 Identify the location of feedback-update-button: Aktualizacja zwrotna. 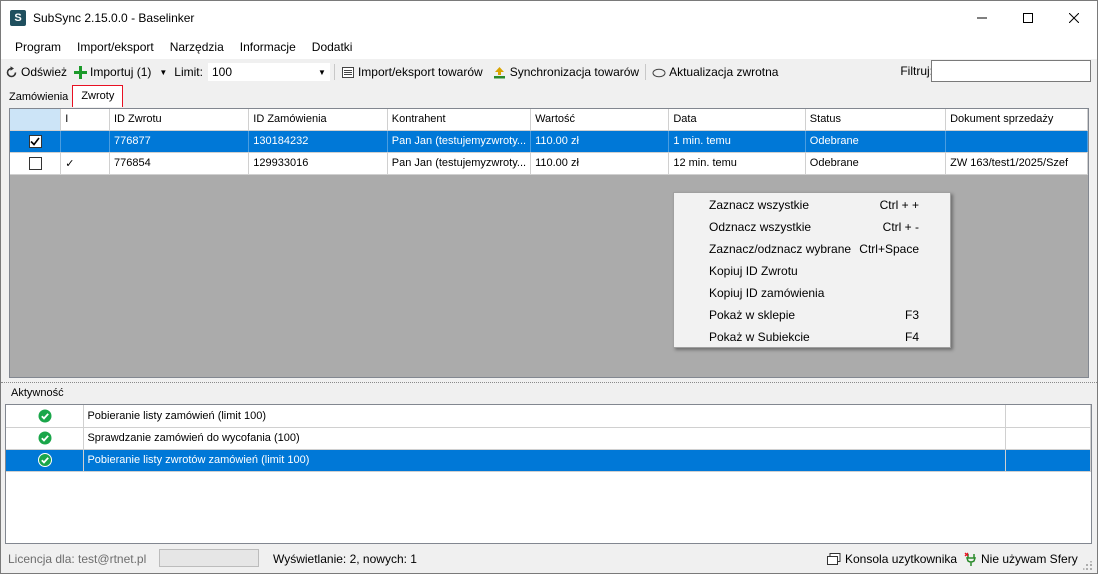
(715, 72).